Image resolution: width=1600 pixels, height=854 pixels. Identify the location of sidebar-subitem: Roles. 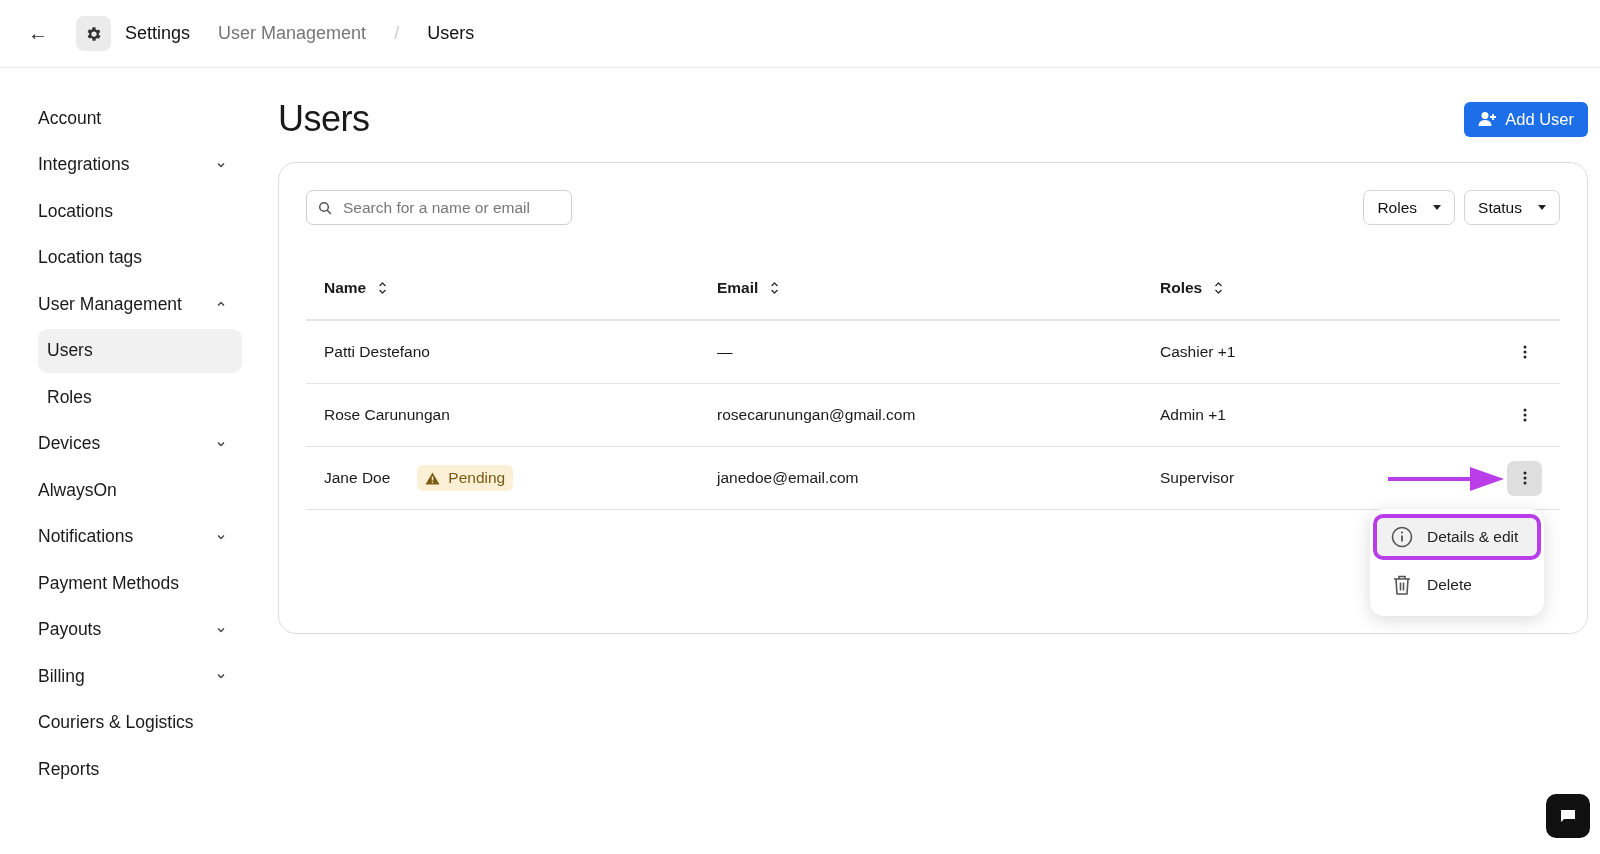
(140, 397).